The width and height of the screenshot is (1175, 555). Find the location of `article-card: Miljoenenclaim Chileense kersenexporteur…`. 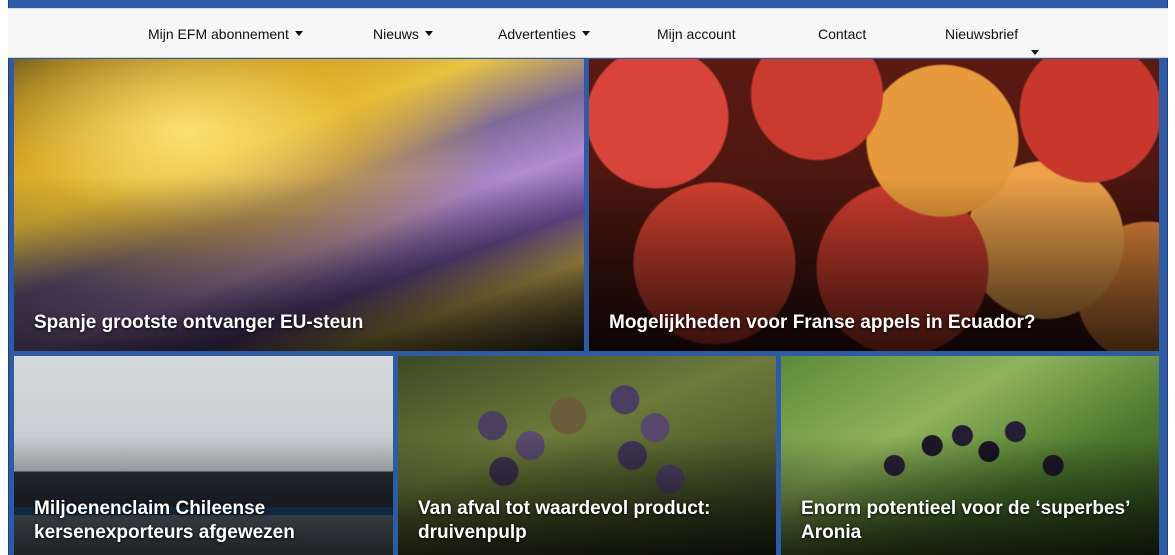

article-card: Miljoenenclaim Chileense kersenexporteur… is located at coordinates (203, 455).